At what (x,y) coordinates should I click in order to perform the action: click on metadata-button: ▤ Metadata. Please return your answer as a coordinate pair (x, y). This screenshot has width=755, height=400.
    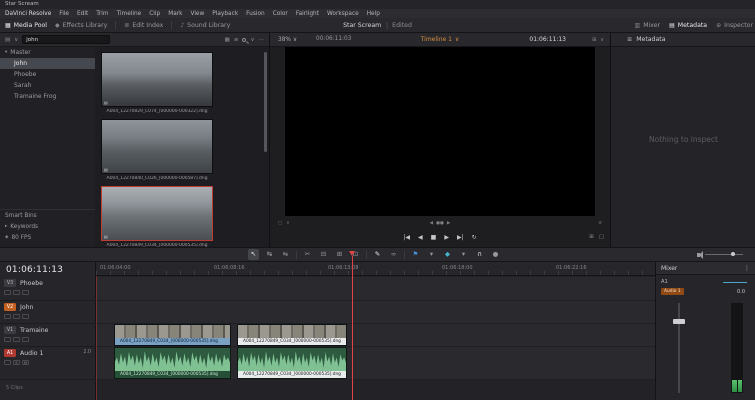
    Looking at the image, I should click on (688, 25).